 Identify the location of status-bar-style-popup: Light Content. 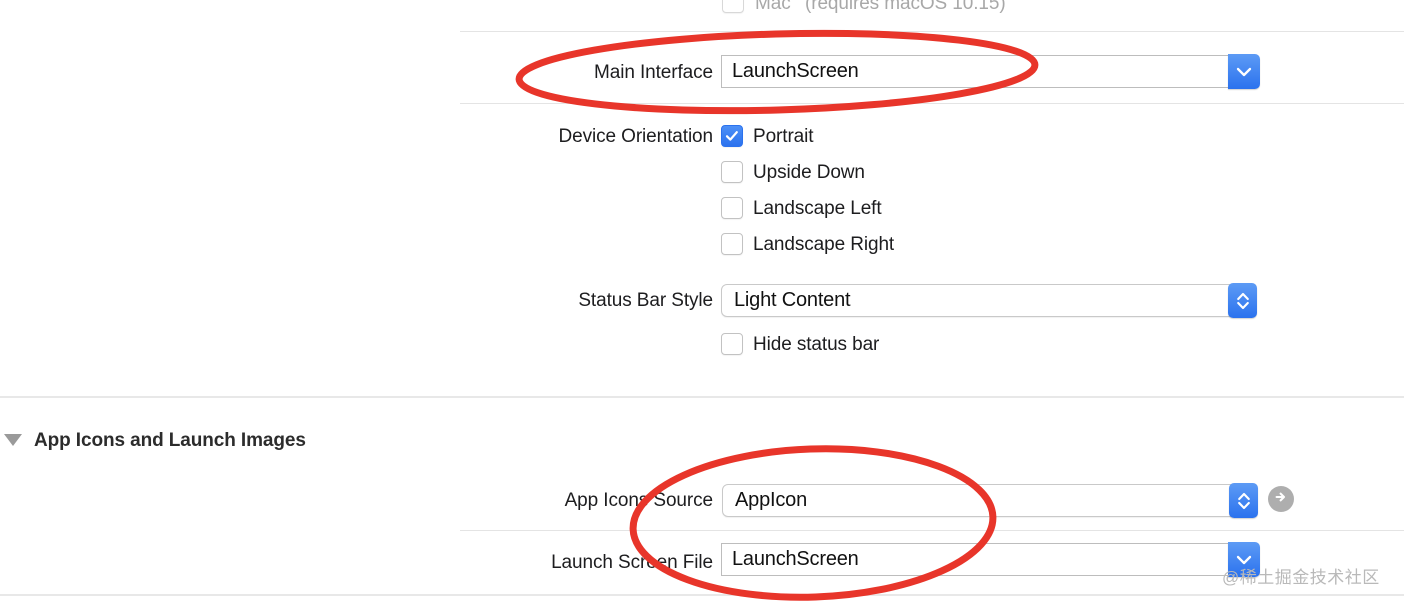
(989, 300).